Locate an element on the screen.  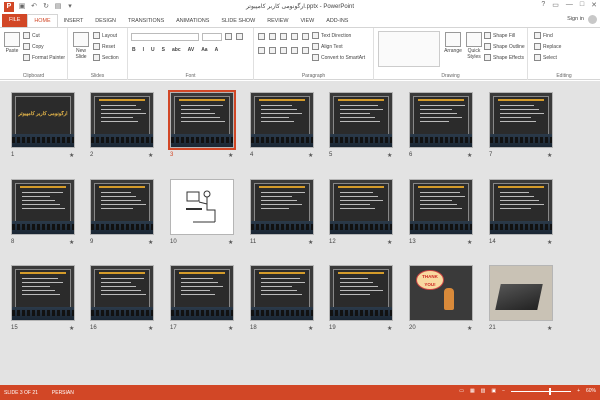
tab-transitions: TRANSITIONS is located at coordinates (146, 21).